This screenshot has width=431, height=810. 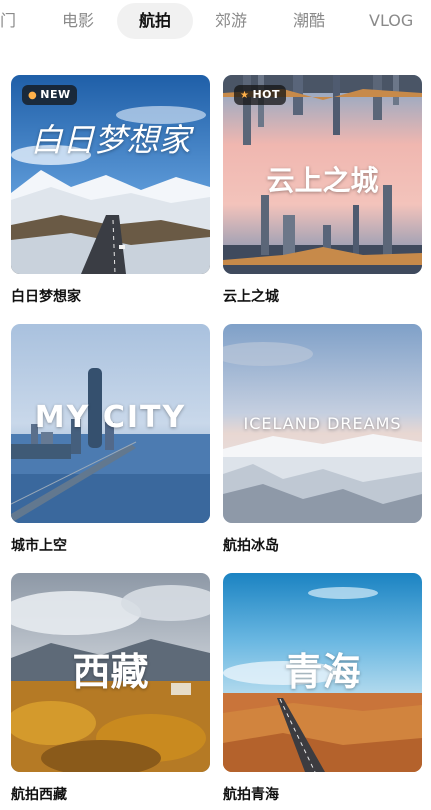 I want to click on template-card-city-above-clouds: ★ HOT 云上之城, so click(x=322, y=174).